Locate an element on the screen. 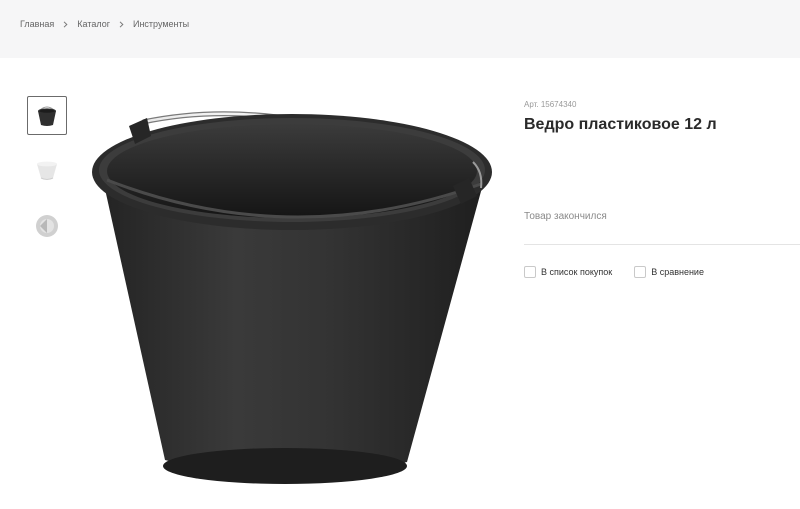 The height and width of the screenshot is (509, 800). thumbnail-round-product is located at coordinates (47, 225).